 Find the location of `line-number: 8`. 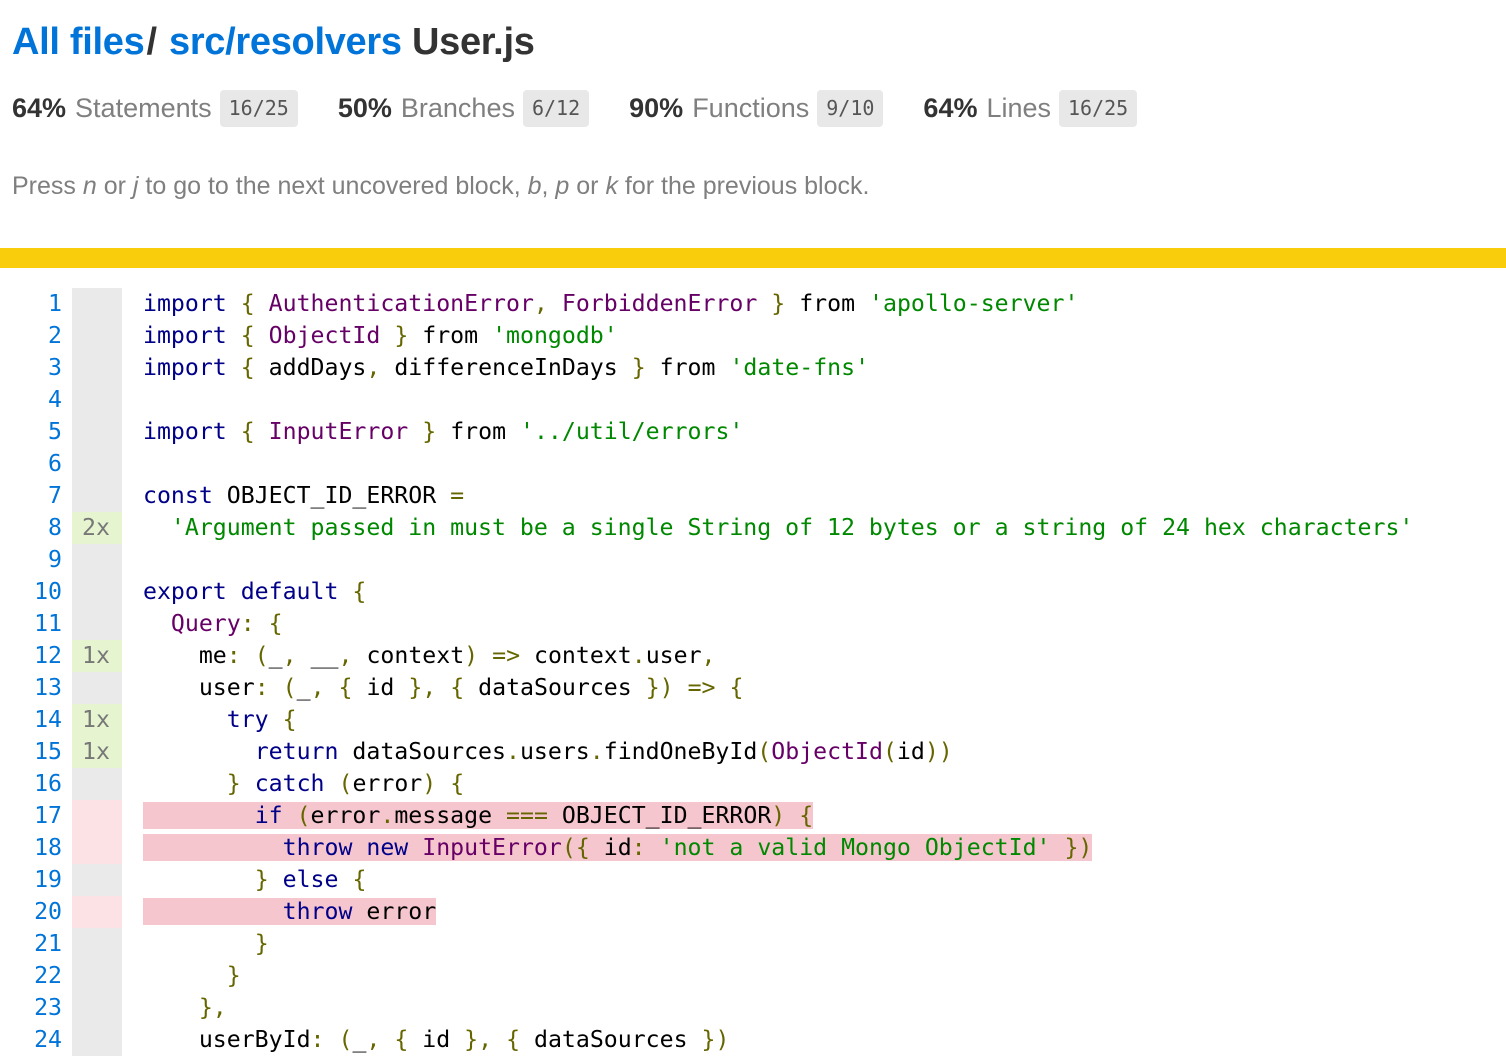

line-number: 8 is located at coordinates (31, 528).